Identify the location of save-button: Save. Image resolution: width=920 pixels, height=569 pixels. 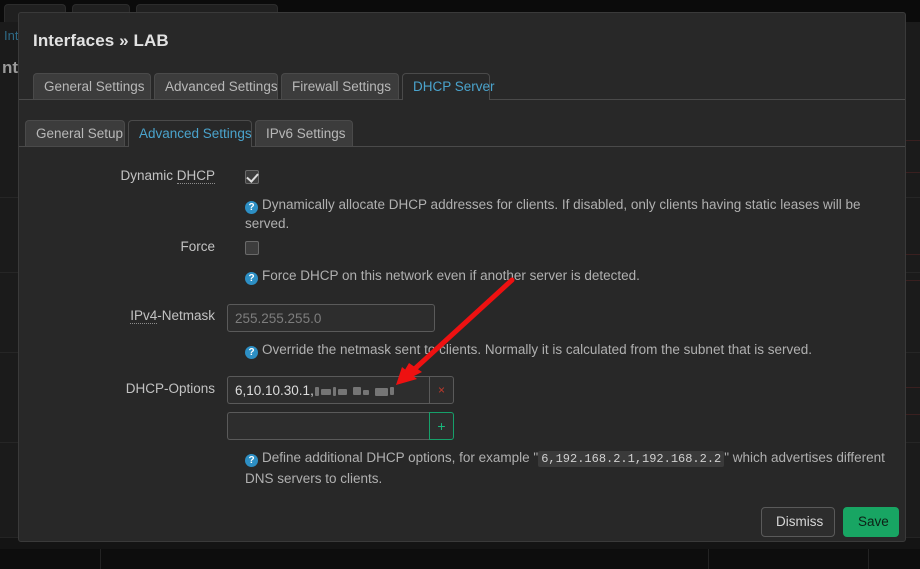
(871, 522).